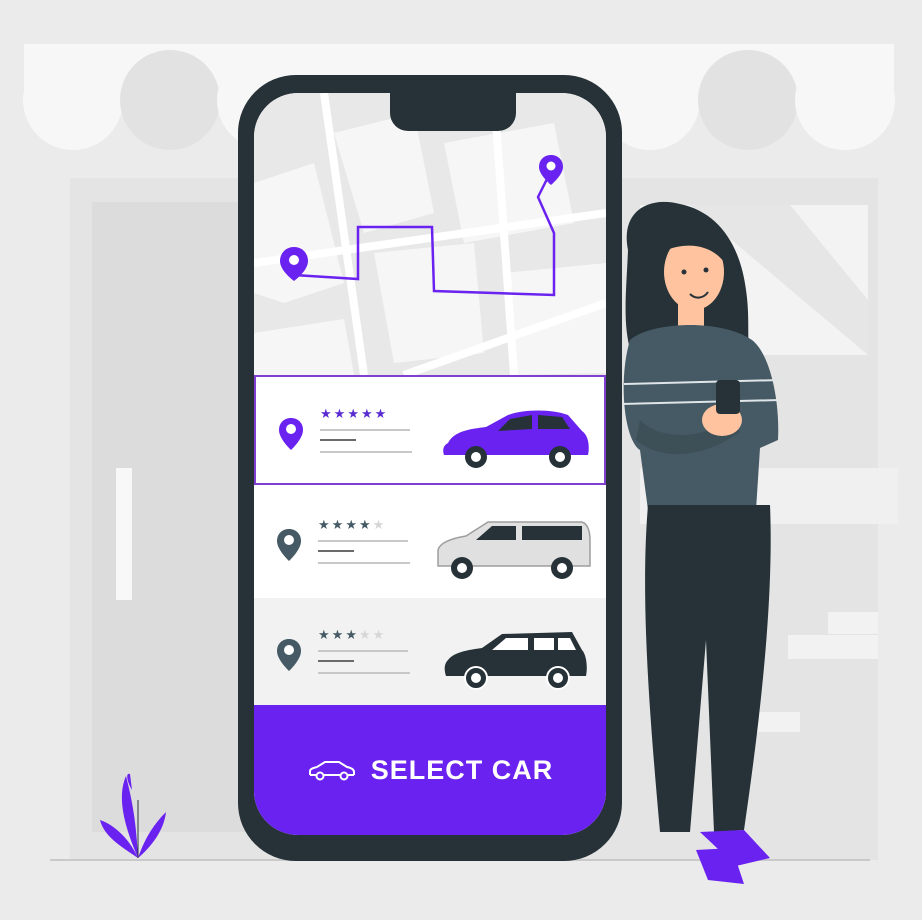 This screenshot has height=920, width=922. What do you see at coordinates (515, 661) in the screenshot?
I see `jeep-car-icon` at bounding box center [515, 661].